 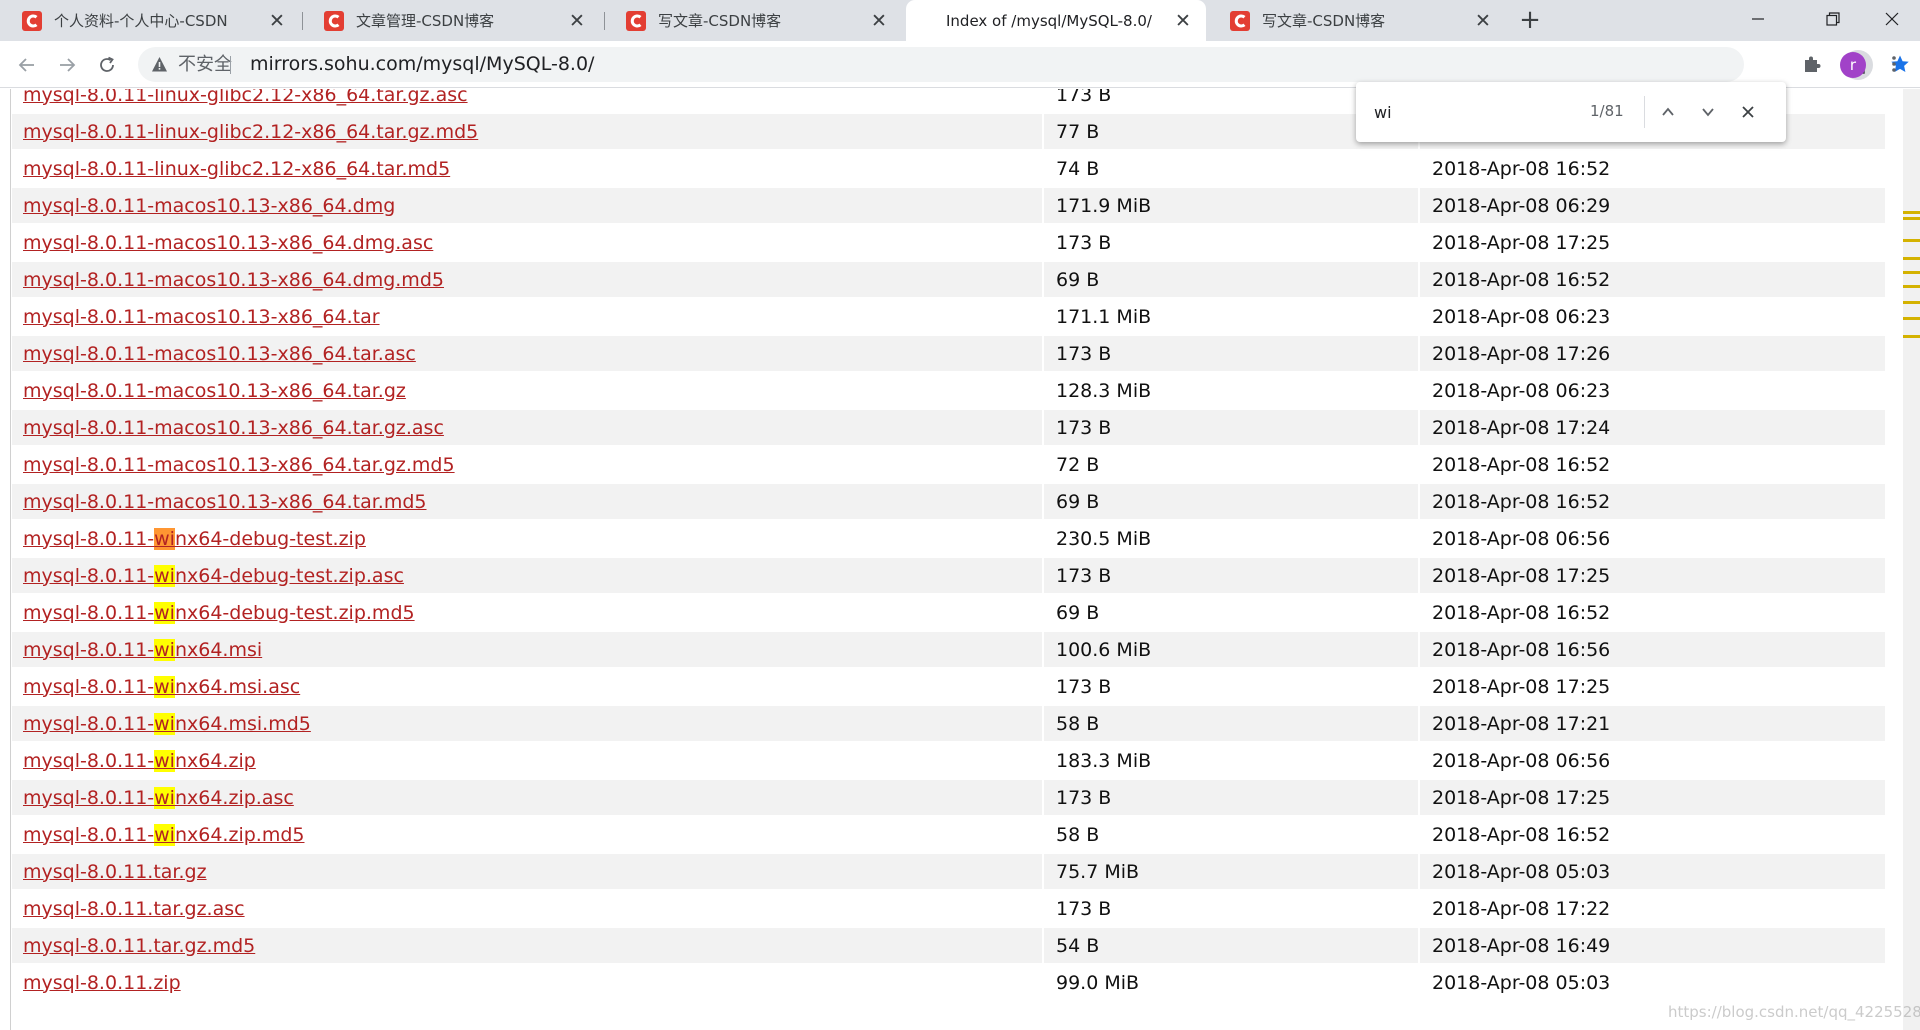 I want to click on file-link: mysql-8.0.11-macos10.13-x86_64.tar.md5, so click(x=225, y=502).